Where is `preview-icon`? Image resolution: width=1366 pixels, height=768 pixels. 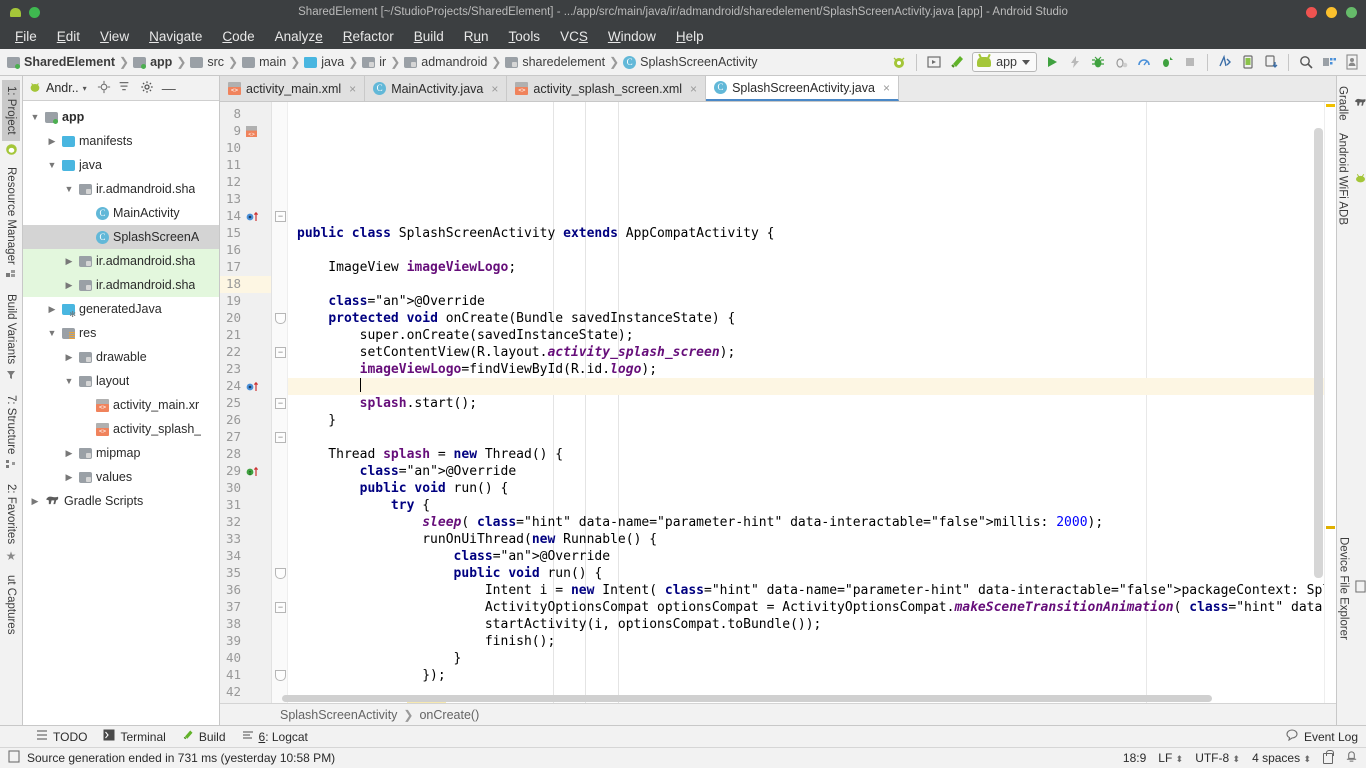
preview-icon is located at coordinates (934, 62).